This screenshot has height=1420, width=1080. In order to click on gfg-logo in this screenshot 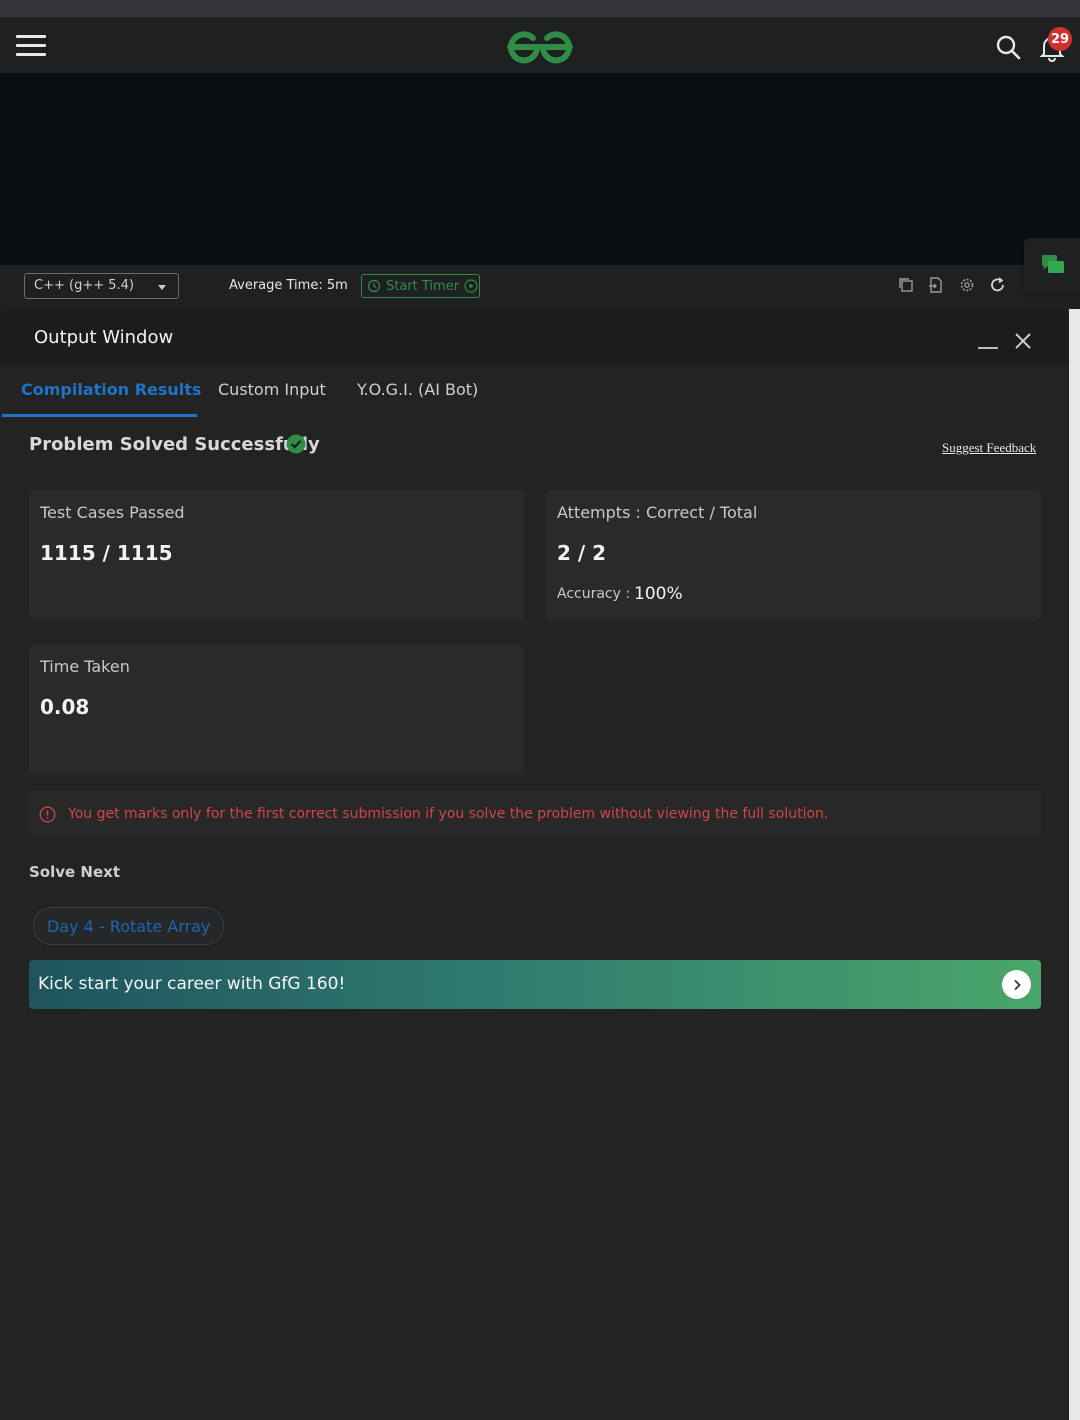, I will do `click(540, 46)`.